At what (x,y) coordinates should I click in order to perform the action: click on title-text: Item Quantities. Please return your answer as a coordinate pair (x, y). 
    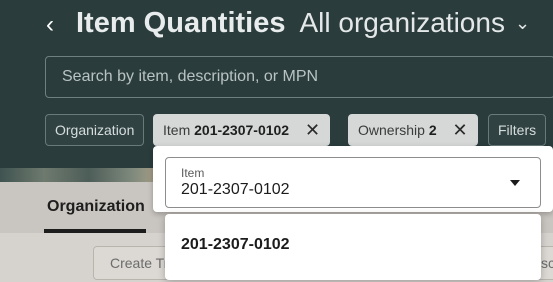
    Looking at the image, I should click on (181, 23).